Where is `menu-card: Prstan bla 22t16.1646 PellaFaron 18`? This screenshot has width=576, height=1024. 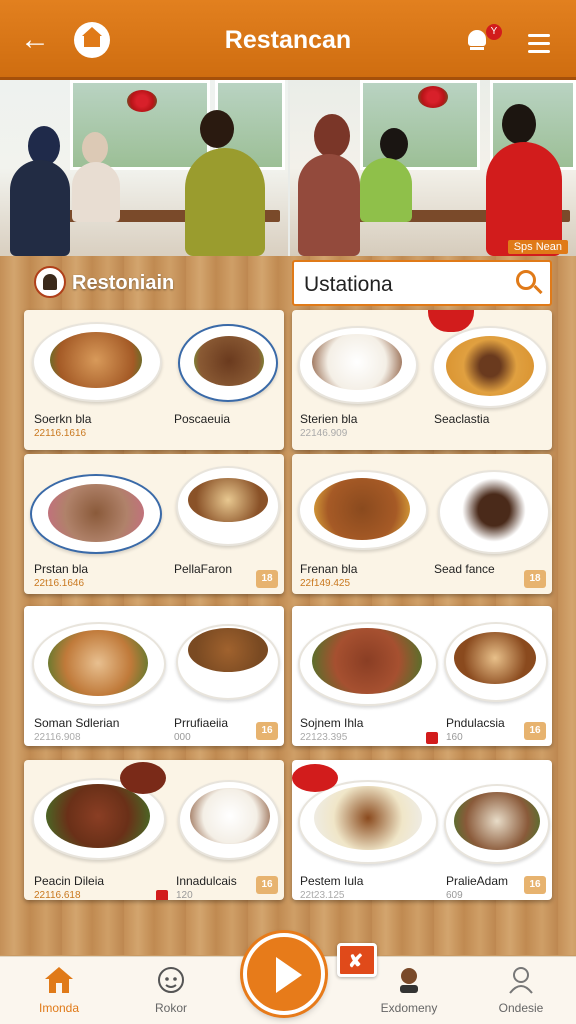
menu-card: Prstan bla 22t16.1646 PellaFaron 18 is located at coordinates (154, 524).